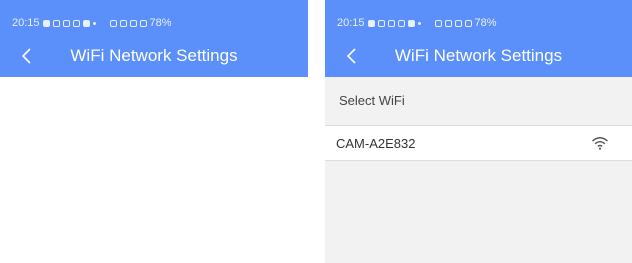  I want to click on wifi-ssid: CAM-A2E832, so click(376, 143).